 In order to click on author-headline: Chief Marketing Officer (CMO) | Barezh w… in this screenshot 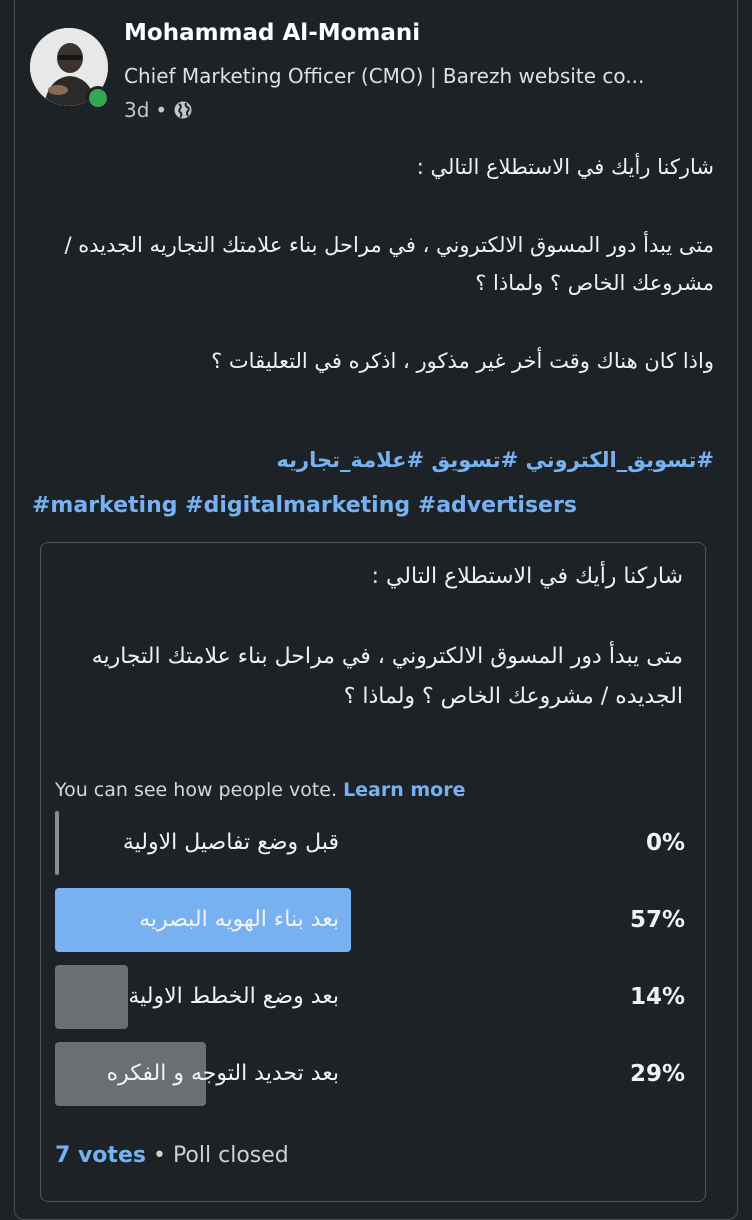, I will do `click(384, 76)`.